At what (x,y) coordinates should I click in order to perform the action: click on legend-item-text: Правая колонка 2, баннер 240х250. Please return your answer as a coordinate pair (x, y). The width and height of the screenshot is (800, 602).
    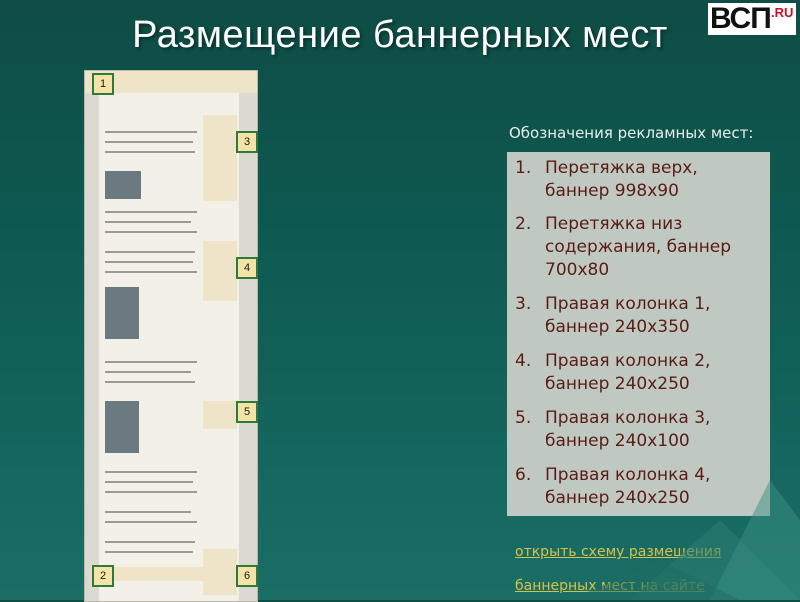
    Looking at the image, I should click on (628, 372).